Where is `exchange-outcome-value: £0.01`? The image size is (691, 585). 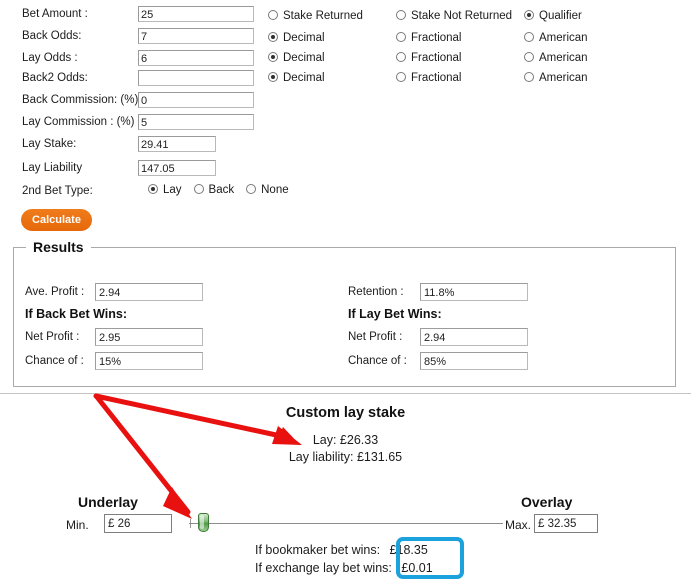 exchange-outcome-value: £0.01 is located at coordinates (417, 568).